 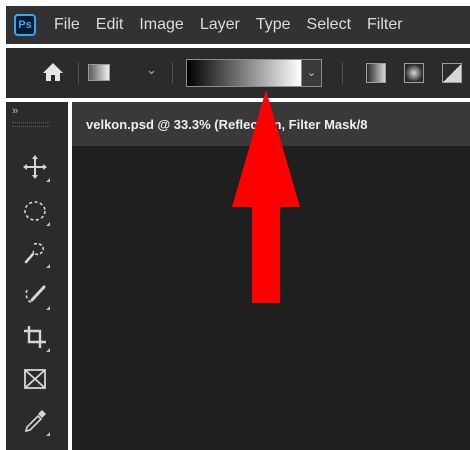 What do you see at coordinates (151, 70) in the screenshot?
I see `chevron-down-icon: ⌄` at bounding box center [151, 70].